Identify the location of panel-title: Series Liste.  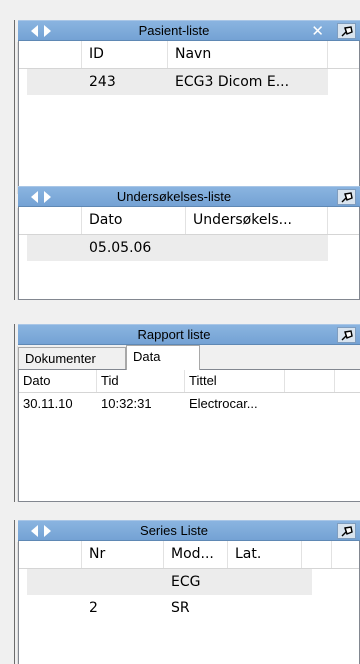
(174, 530).